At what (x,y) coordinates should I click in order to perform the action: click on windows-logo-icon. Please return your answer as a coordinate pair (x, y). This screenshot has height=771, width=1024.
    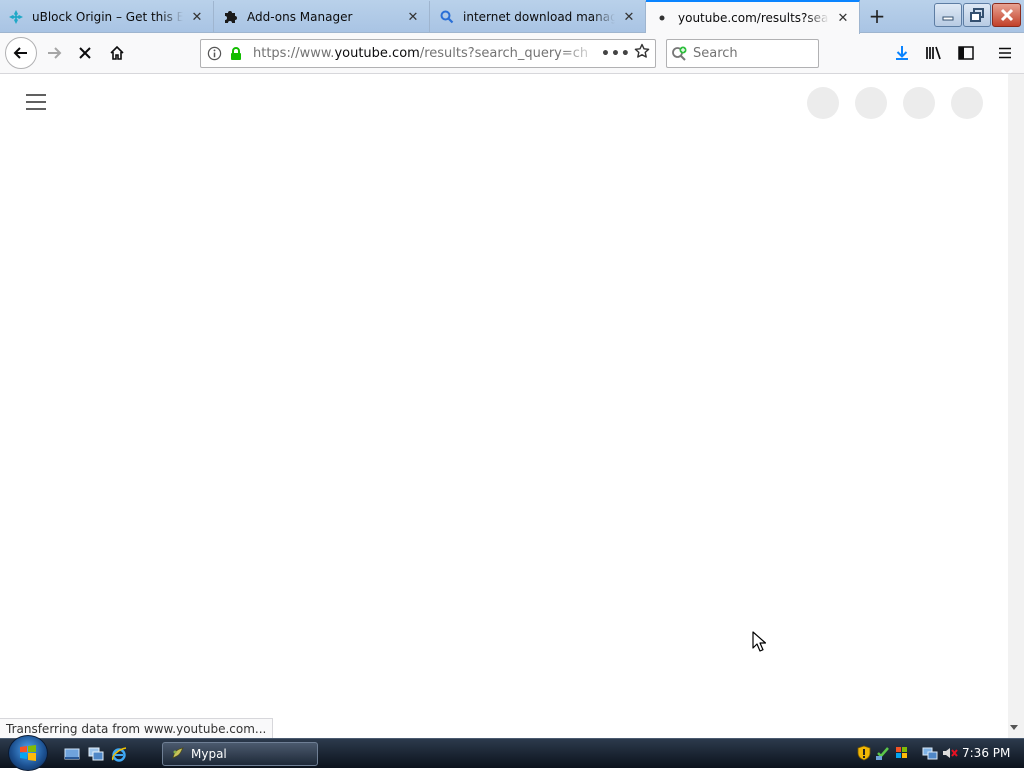
    Looking at the image, I should click on (28, 753).